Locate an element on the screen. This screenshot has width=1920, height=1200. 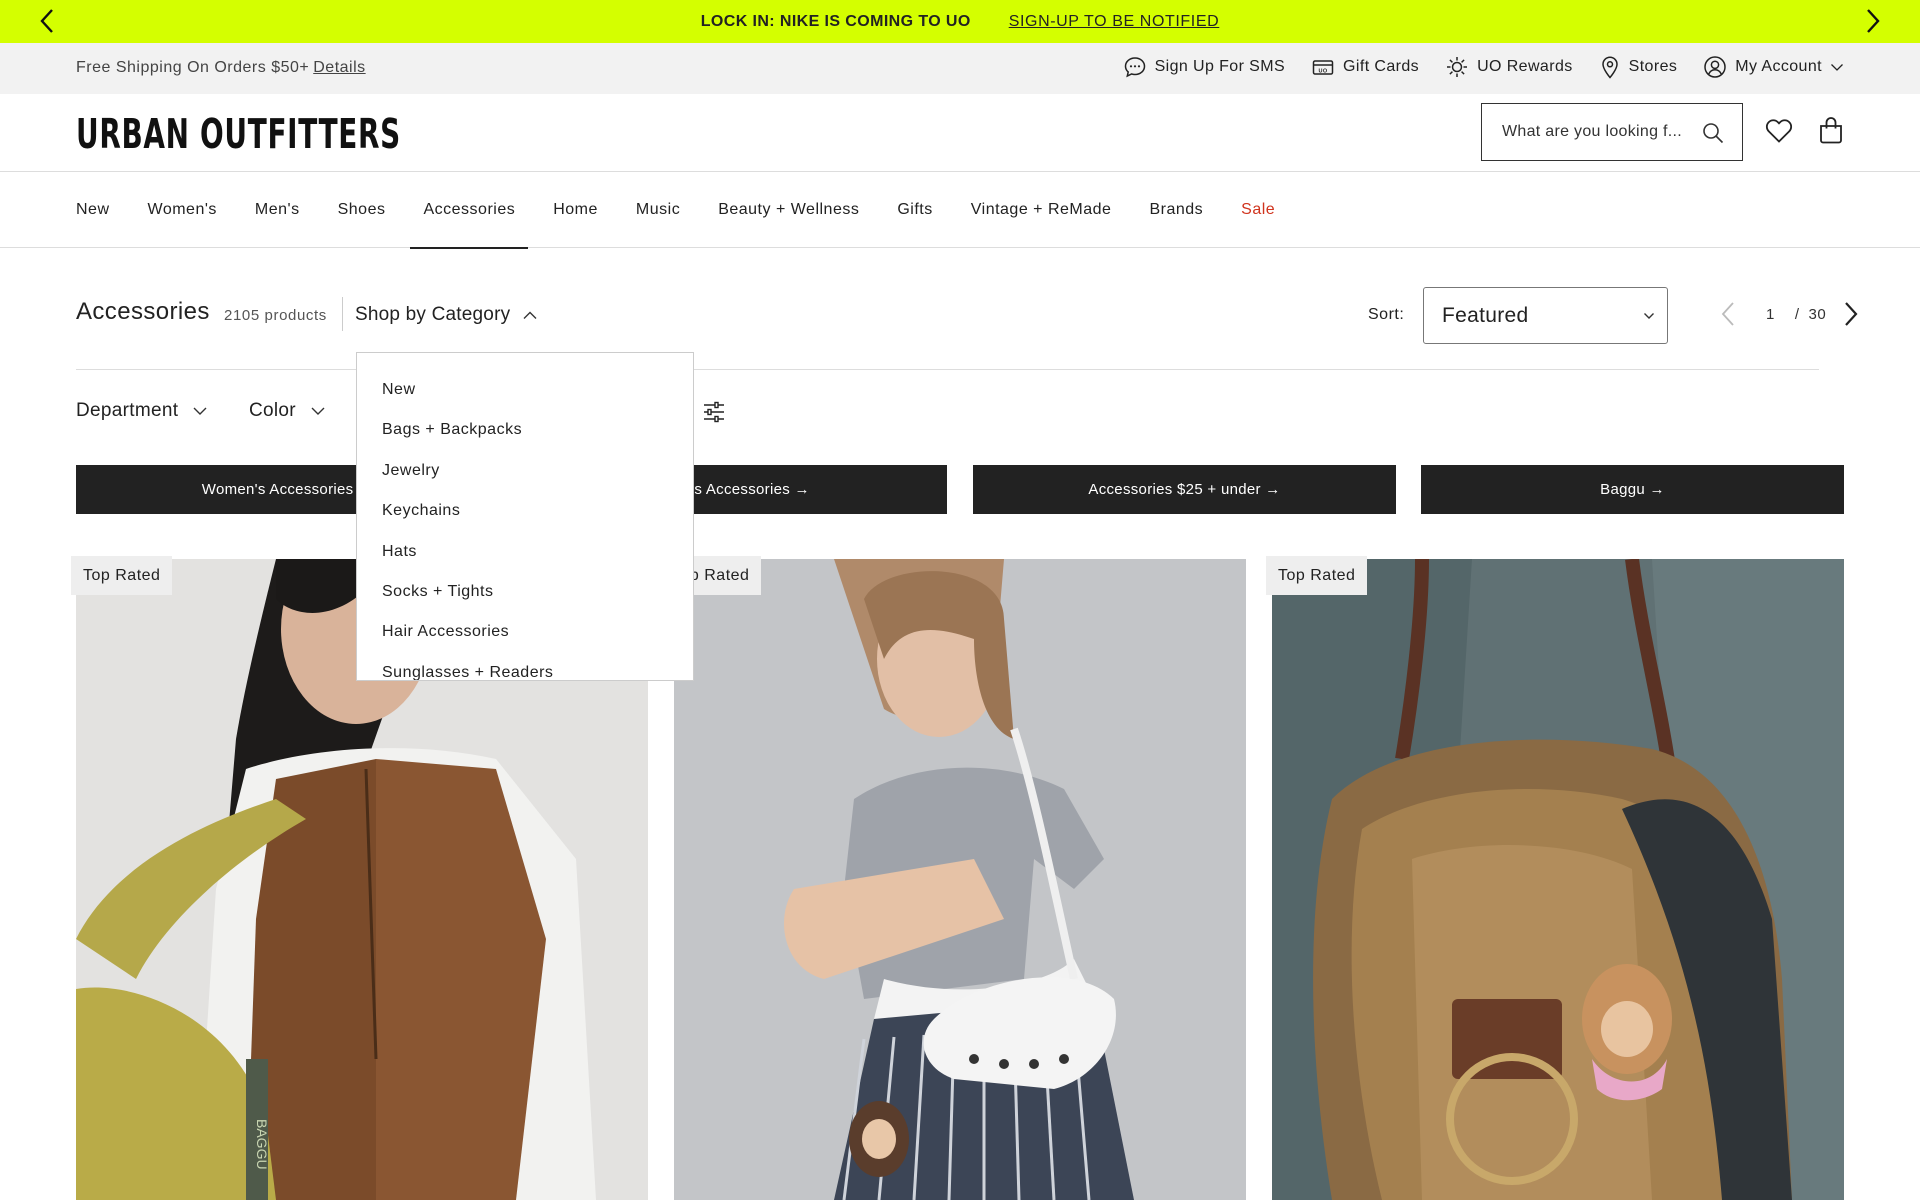
sort-label: Sort: is located at coordinates (1386, 314).